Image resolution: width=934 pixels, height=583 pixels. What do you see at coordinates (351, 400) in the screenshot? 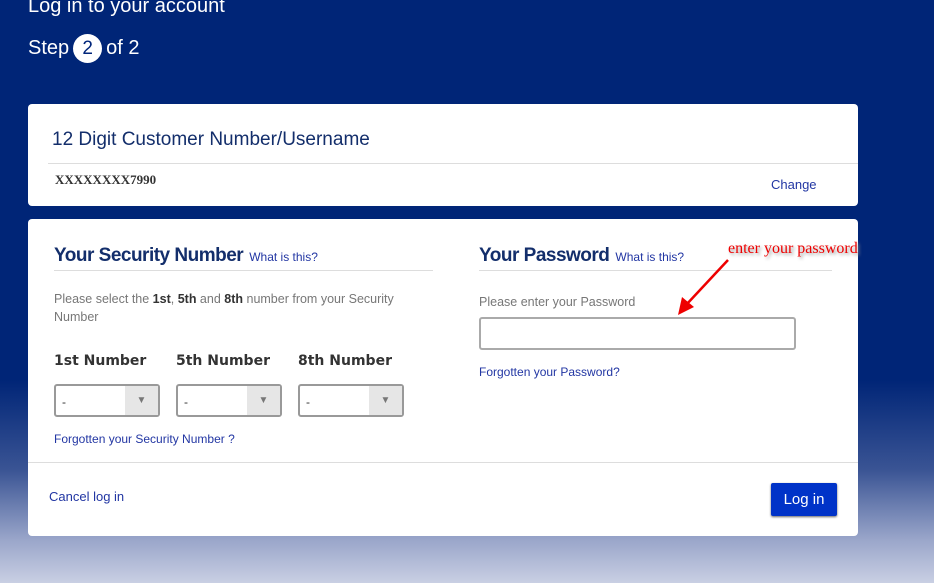
I see `eighth-number-select: - ▼` at bounding box center [351, 400].